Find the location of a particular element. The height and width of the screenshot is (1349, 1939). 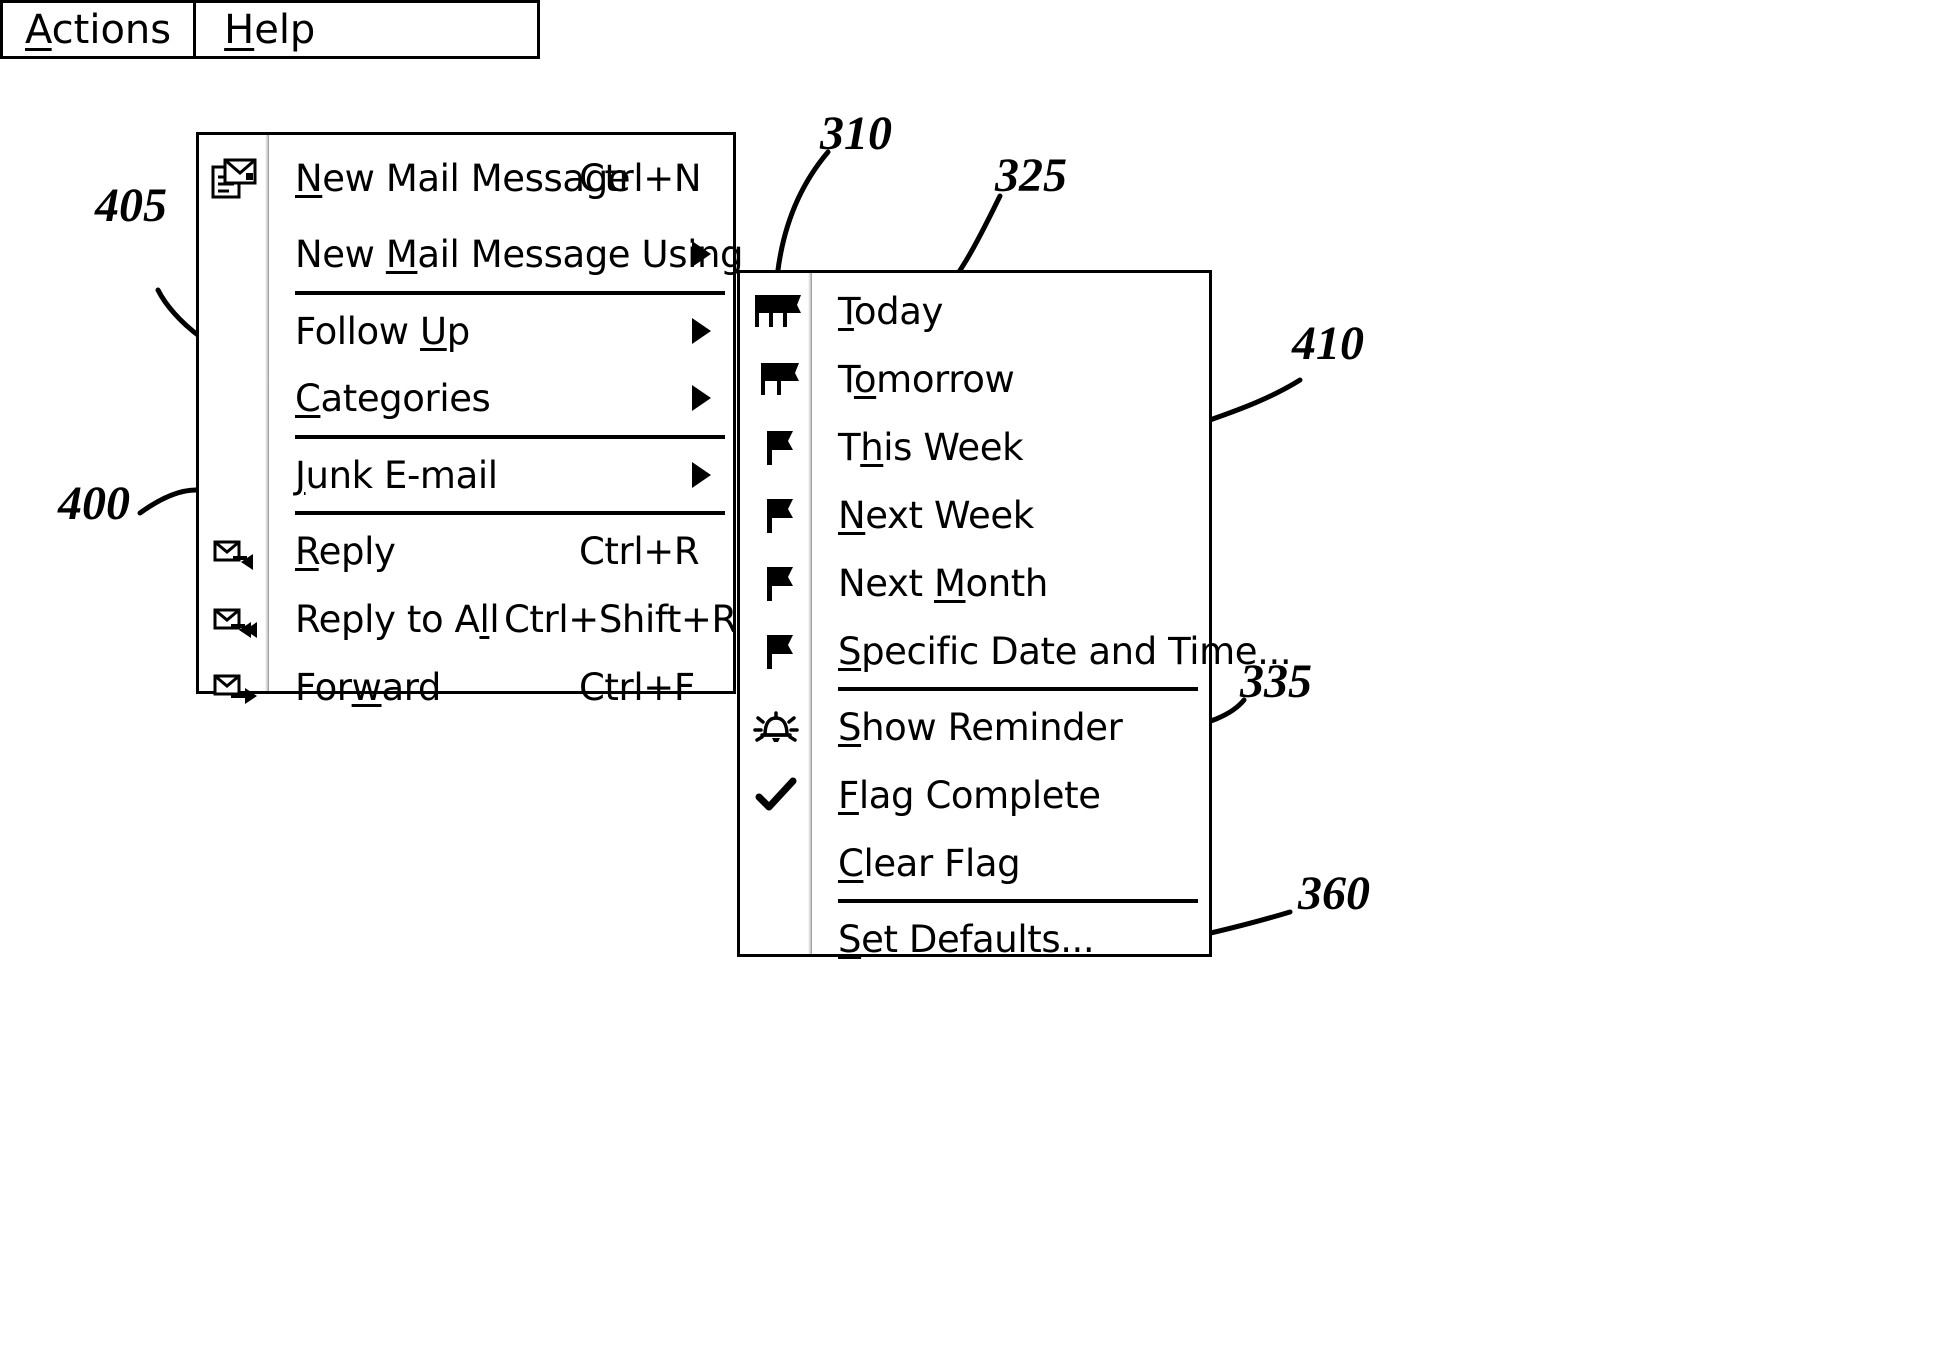

menu-bar: Actions Help is located at coordinates (270, 29).